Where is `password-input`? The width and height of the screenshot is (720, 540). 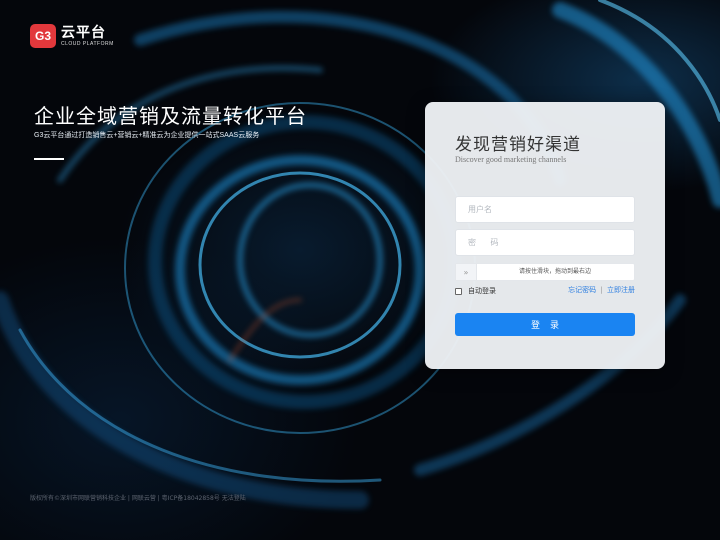 password-input is located at coordinates (545, 242).